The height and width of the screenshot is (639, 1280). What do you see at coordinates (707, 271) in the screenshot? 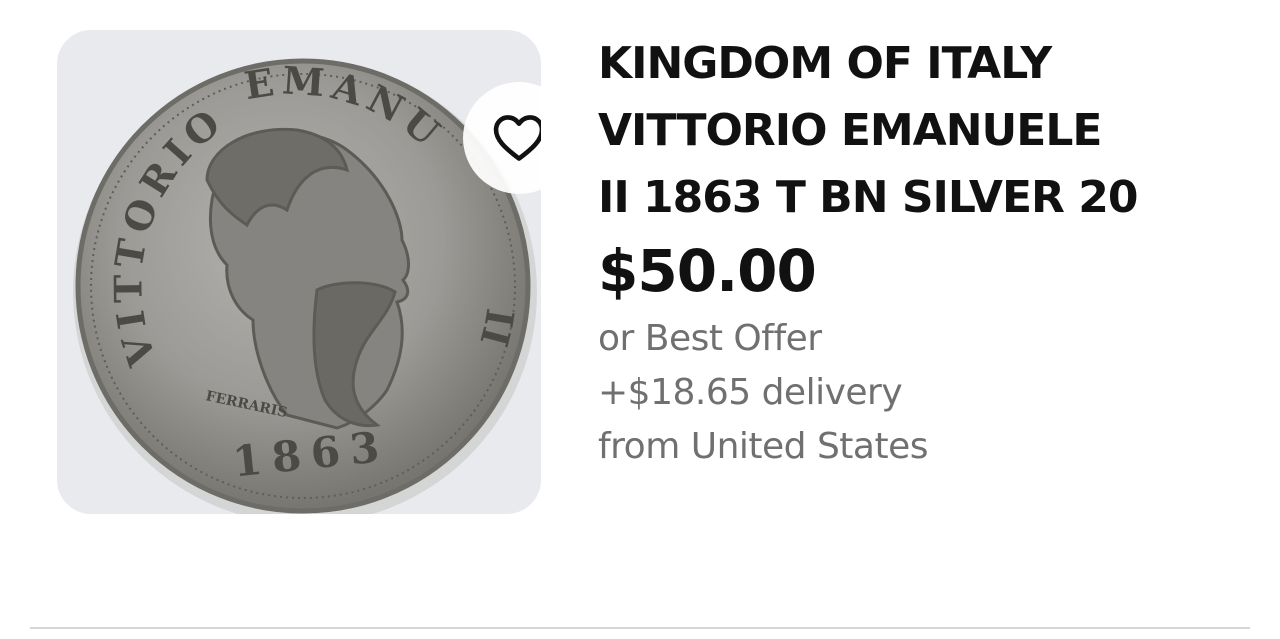
I see `listing-price: $50.00` at bounding box center [707, 271].